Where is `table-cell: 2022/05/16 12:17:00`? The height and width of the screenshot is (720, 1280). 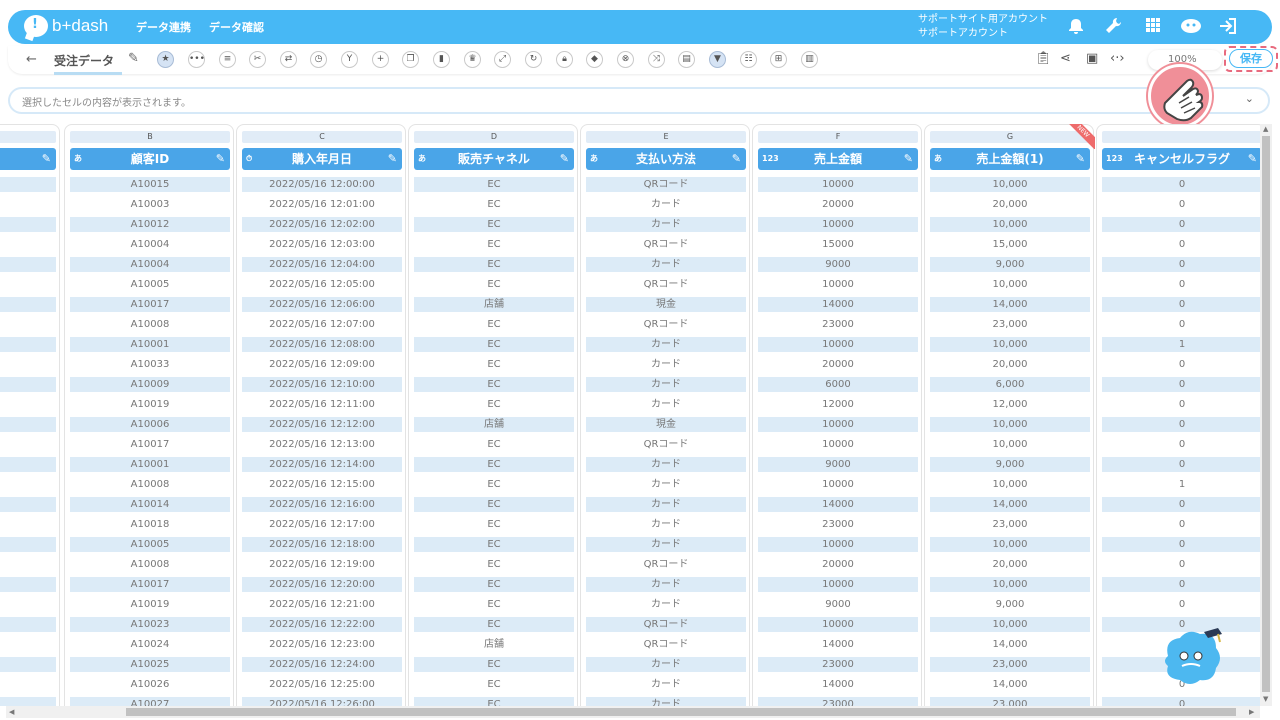
table-cell: 2022/05/16 12:17:00 is located at coordinates (322, 524).